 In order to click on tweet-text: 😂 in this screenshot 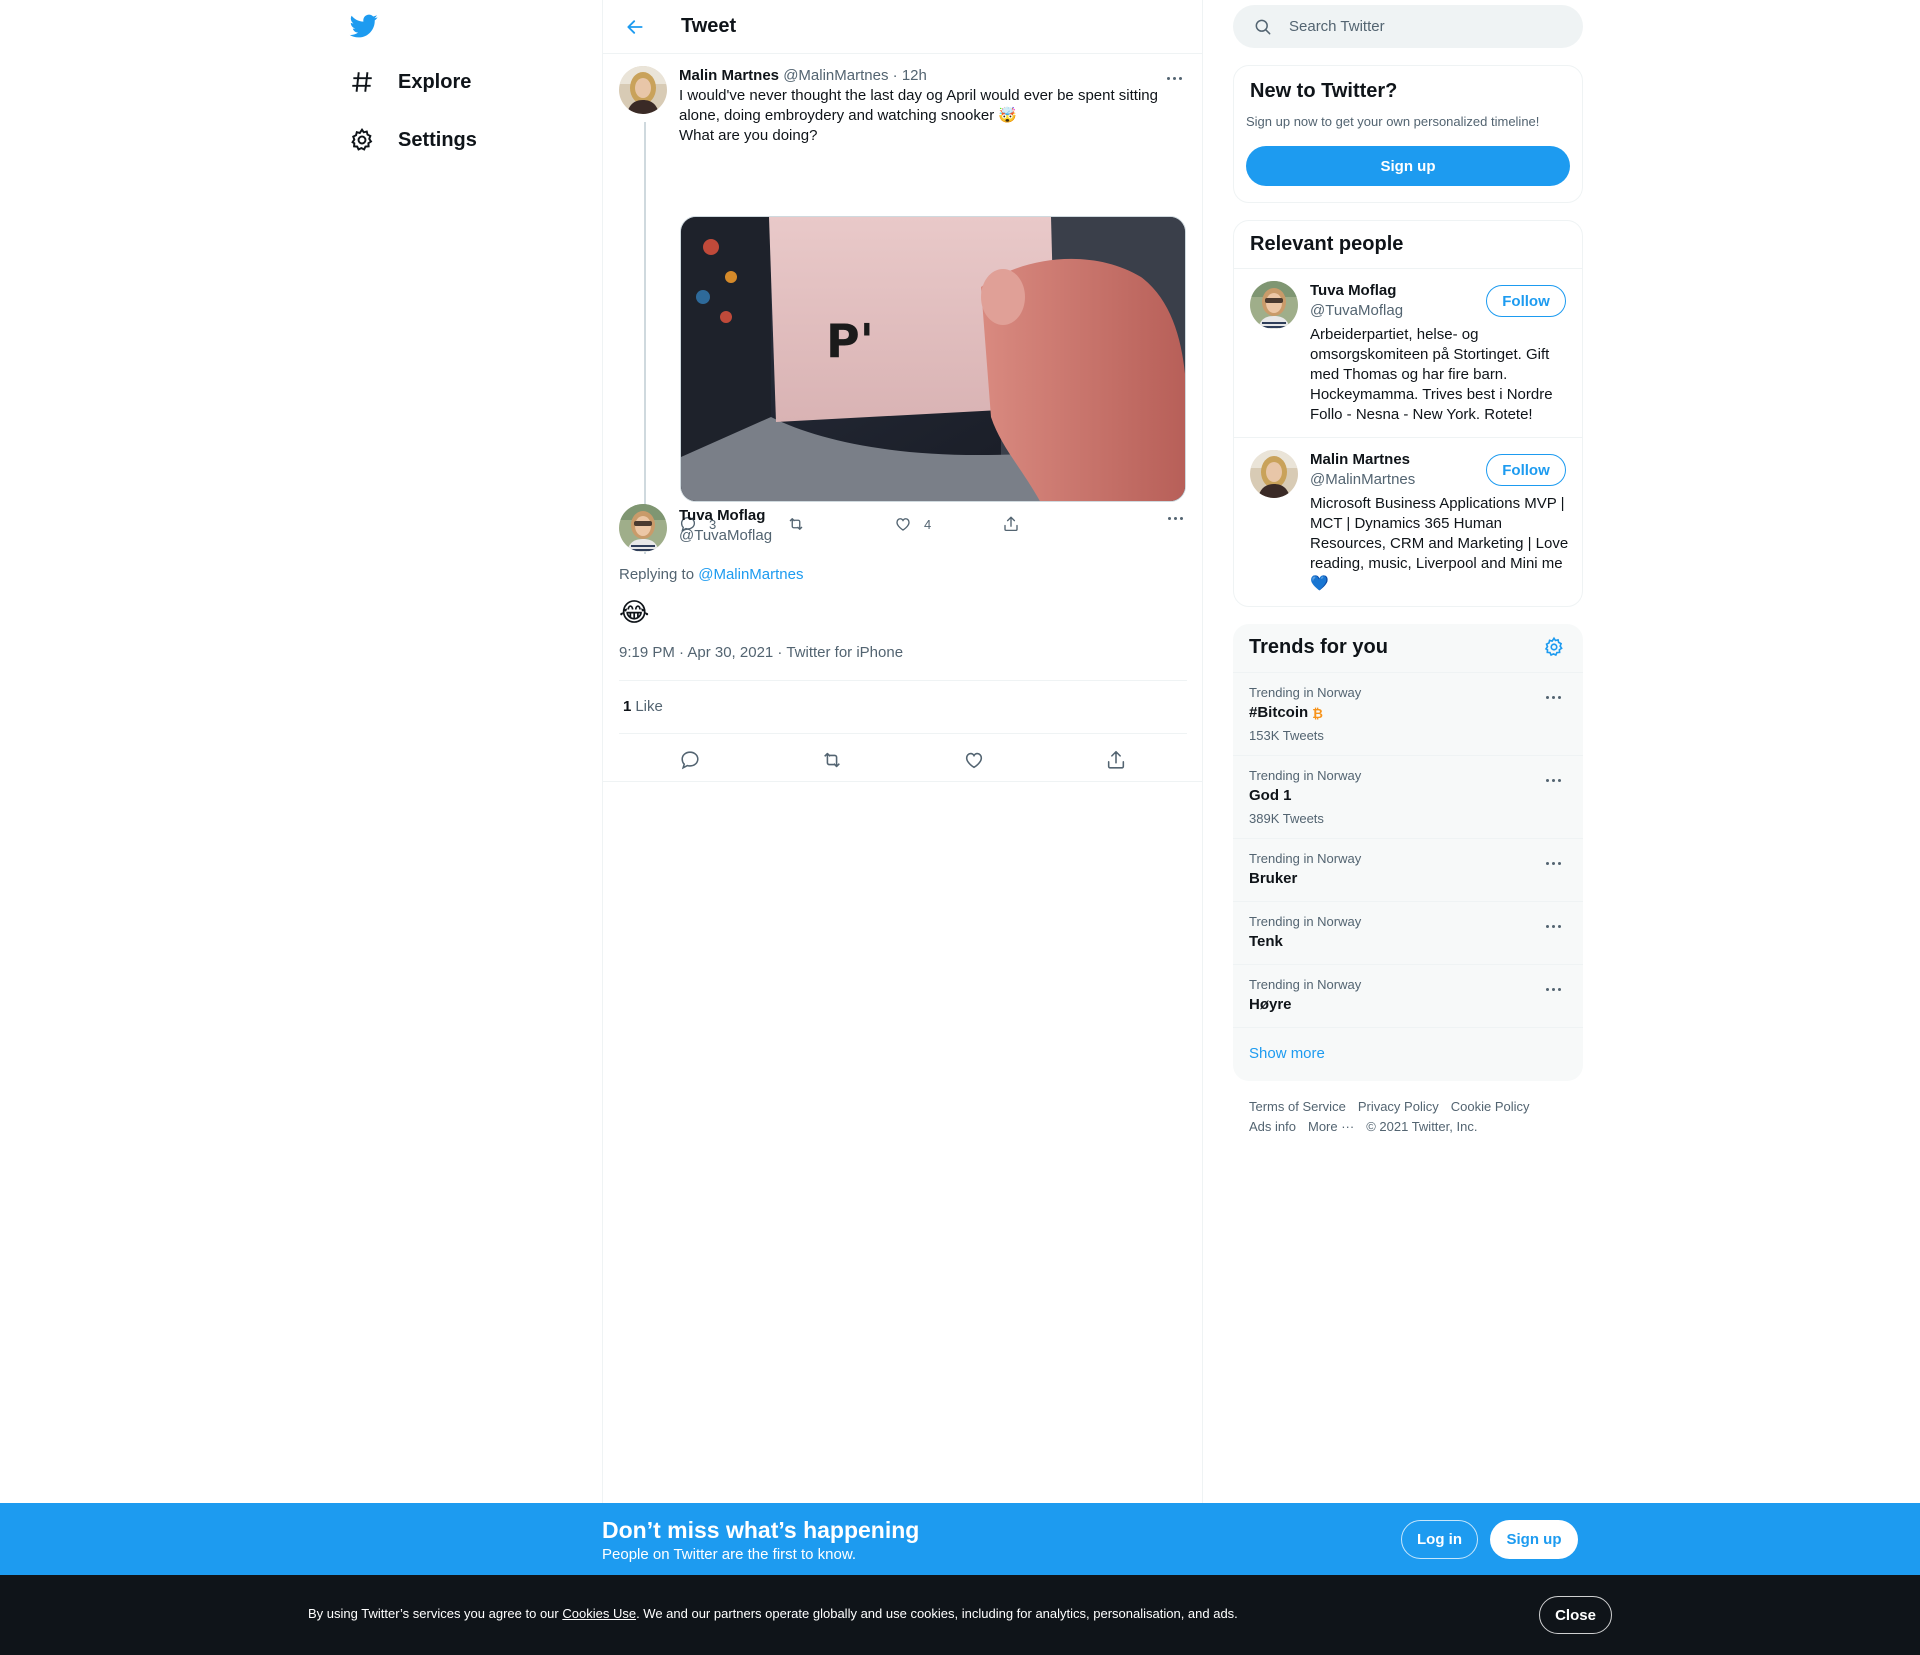, I will do `click(634, 612)`.